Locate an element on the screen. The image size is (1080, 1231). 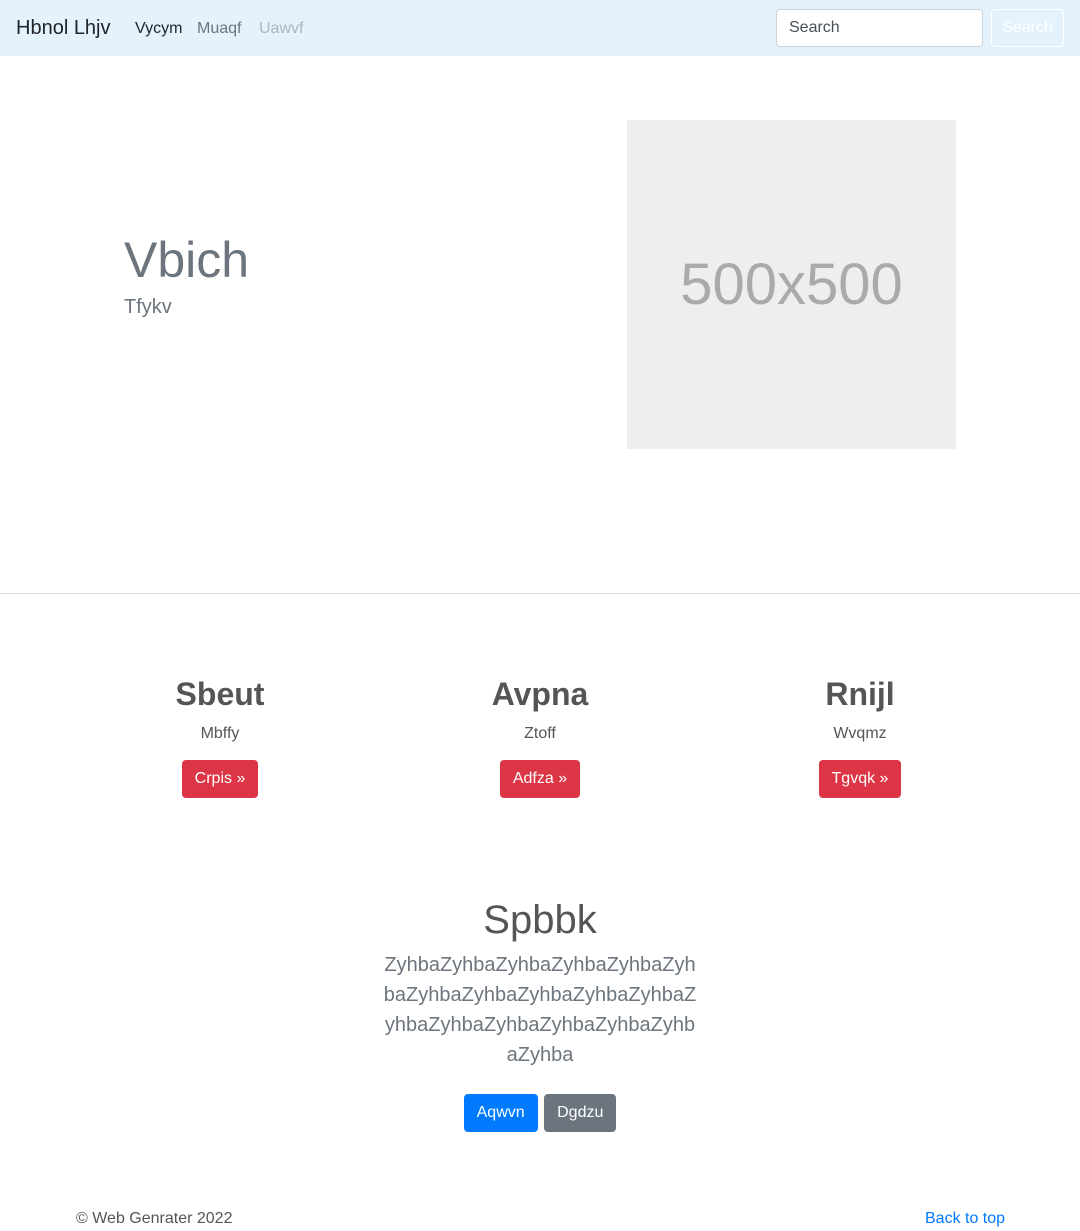
hero-subtitle: Tfykv is located at coordinates (148, 307).